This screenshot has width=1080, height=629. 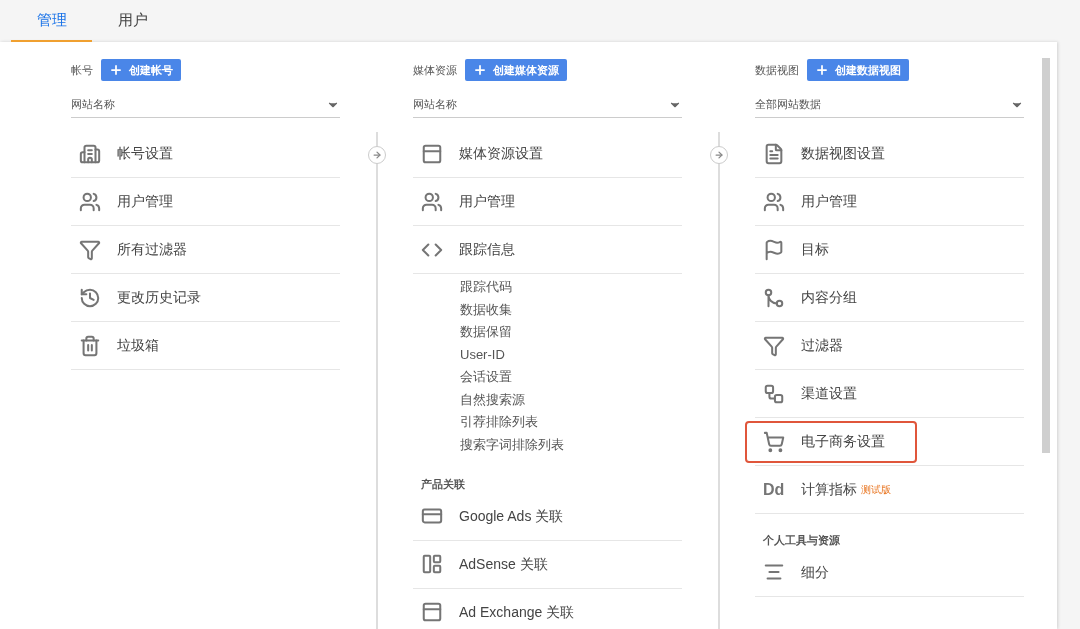 What do you see at coordinates (774, 249) in the screenshot?
I see `flag-icon` at bounding box center [774, 249].